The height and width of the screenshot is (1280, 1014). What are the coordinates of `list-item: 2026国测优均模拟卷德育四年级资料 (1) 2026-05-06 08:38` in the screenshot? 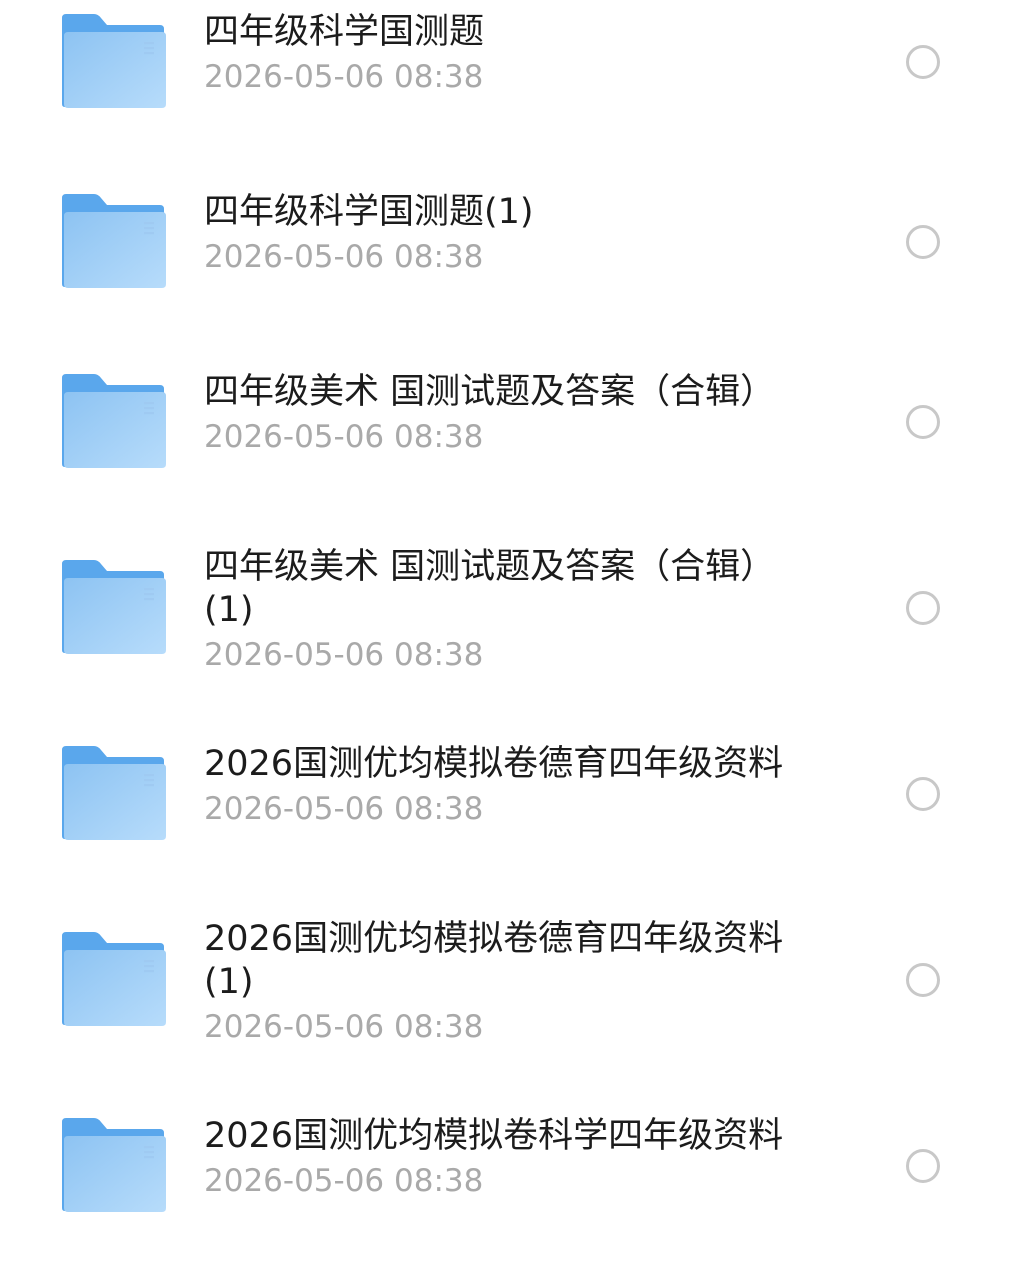 It's located at (507, 988).